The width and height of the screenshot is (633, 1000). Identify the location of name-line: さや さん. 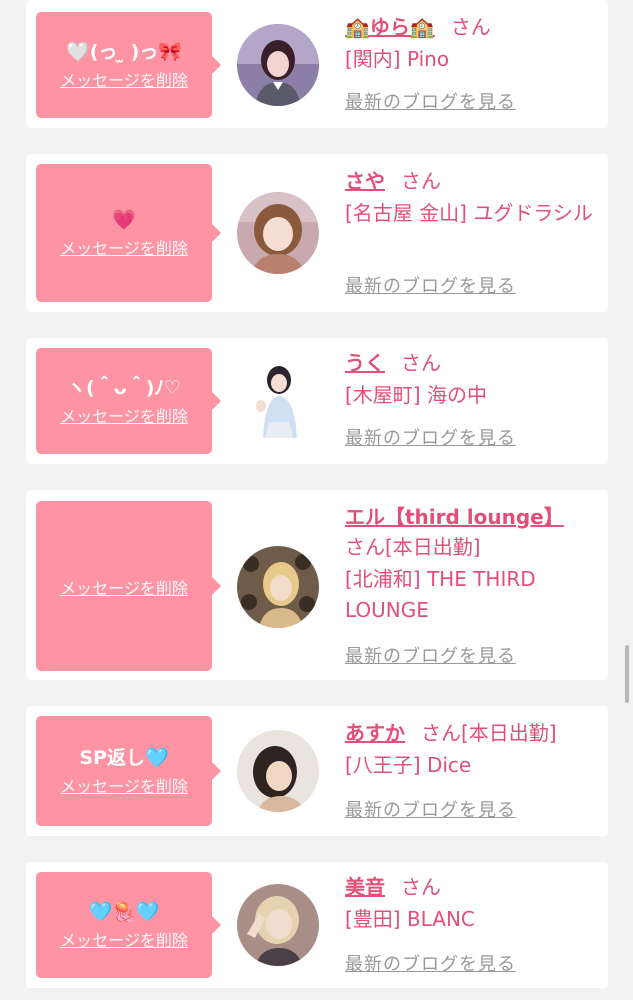
(472, 181).